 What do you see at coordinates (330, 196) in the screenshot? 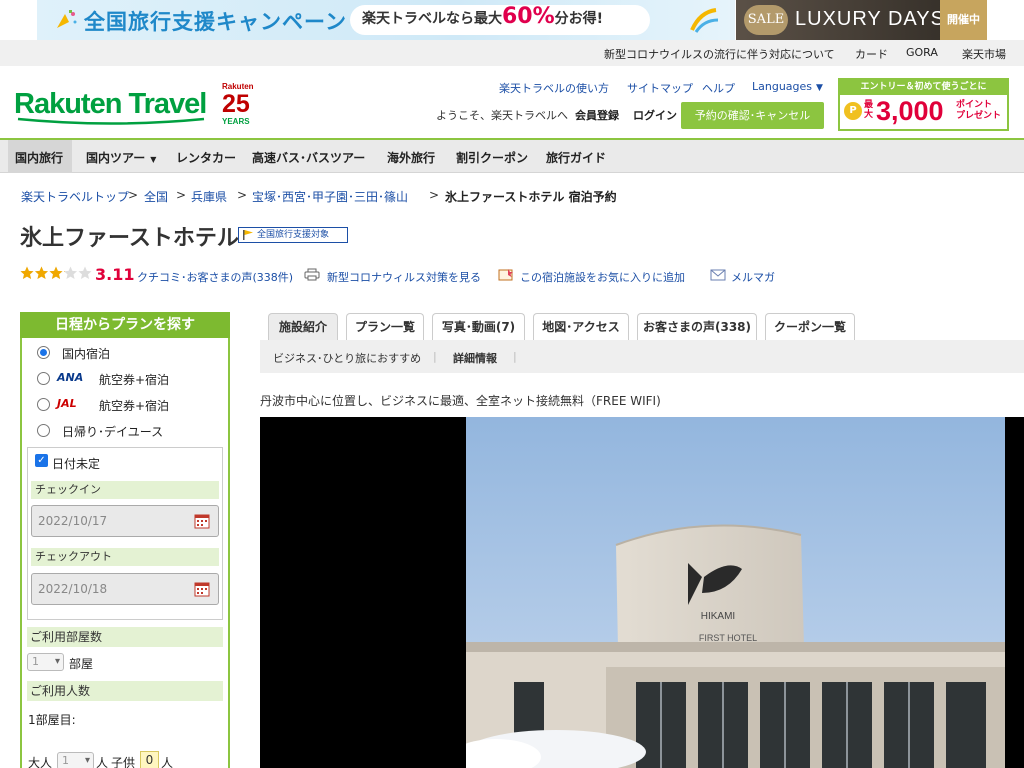
I see `breadcrumb-area: 宝塚･西宮･甲子園･三田･篠山` at bounding box center [330, 196].